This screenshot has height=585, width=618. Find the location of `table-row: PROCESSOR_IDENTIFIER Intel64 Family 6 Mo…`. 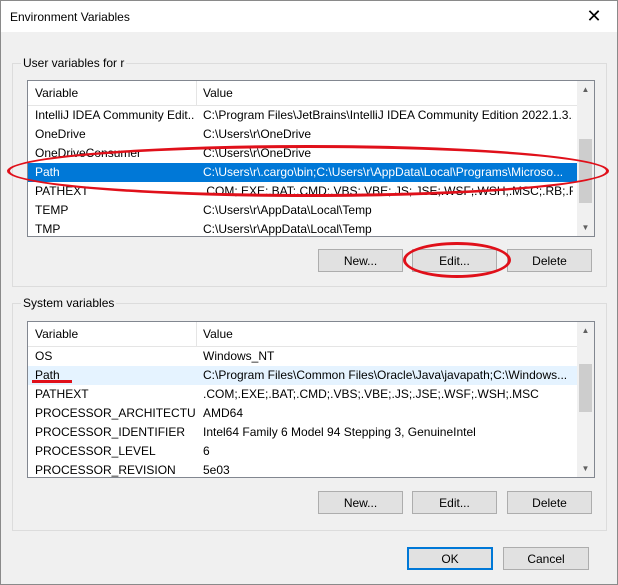

table-row: PROCESSOR_IDENTIFIER Intel64 Family 6 Mo… is located at coordinates (302, 432).